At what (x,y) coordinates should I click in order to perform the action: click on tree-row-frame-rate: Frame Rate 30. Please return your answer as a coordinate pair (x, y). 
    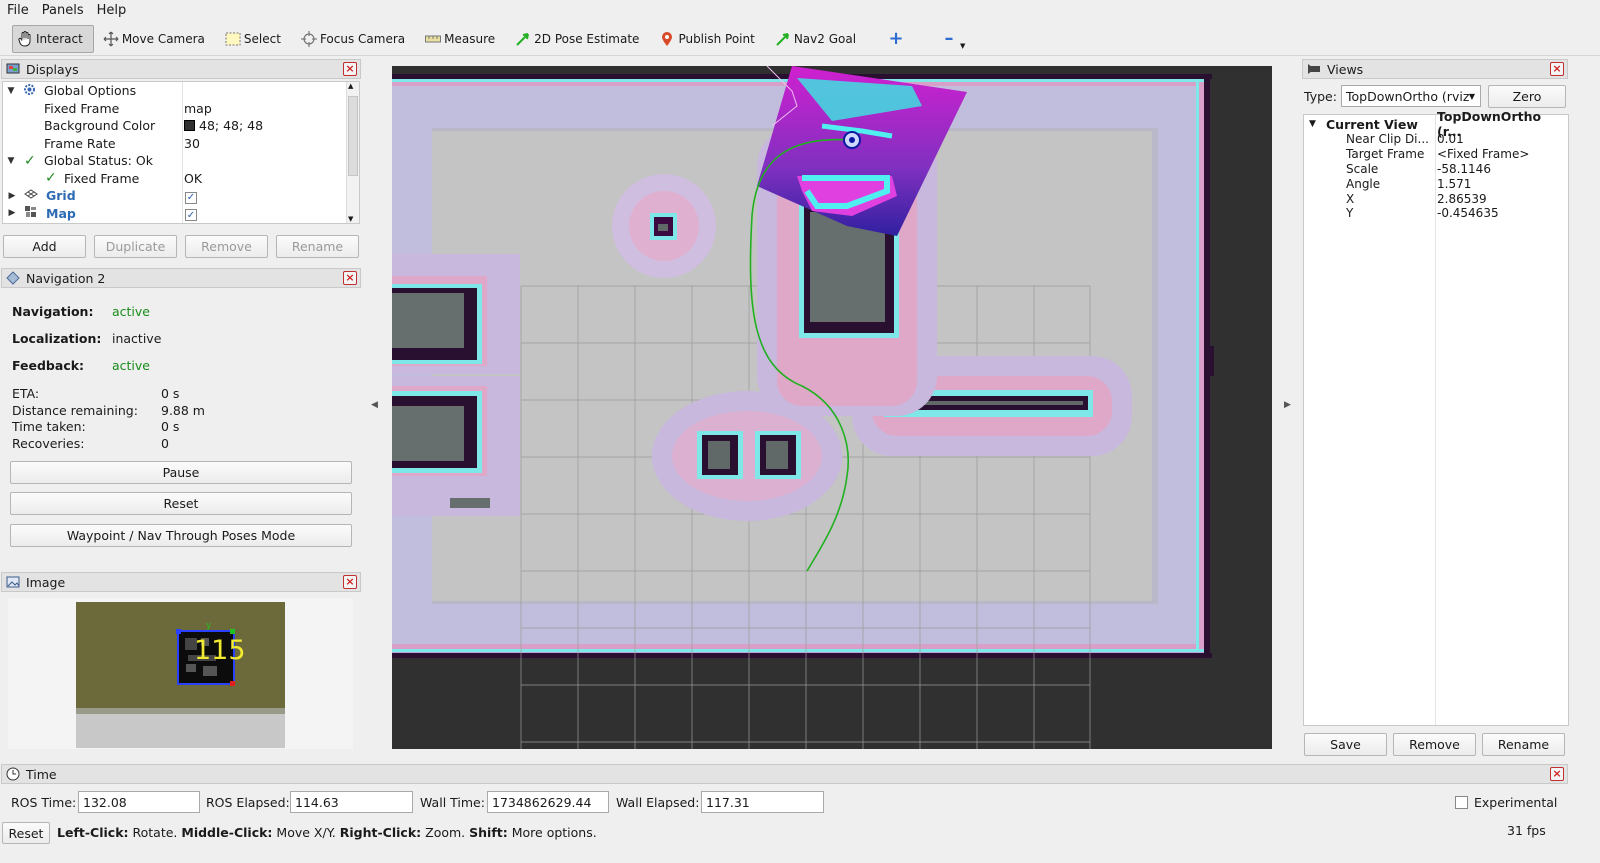
    Looking at the image, I should click on (175, 144).